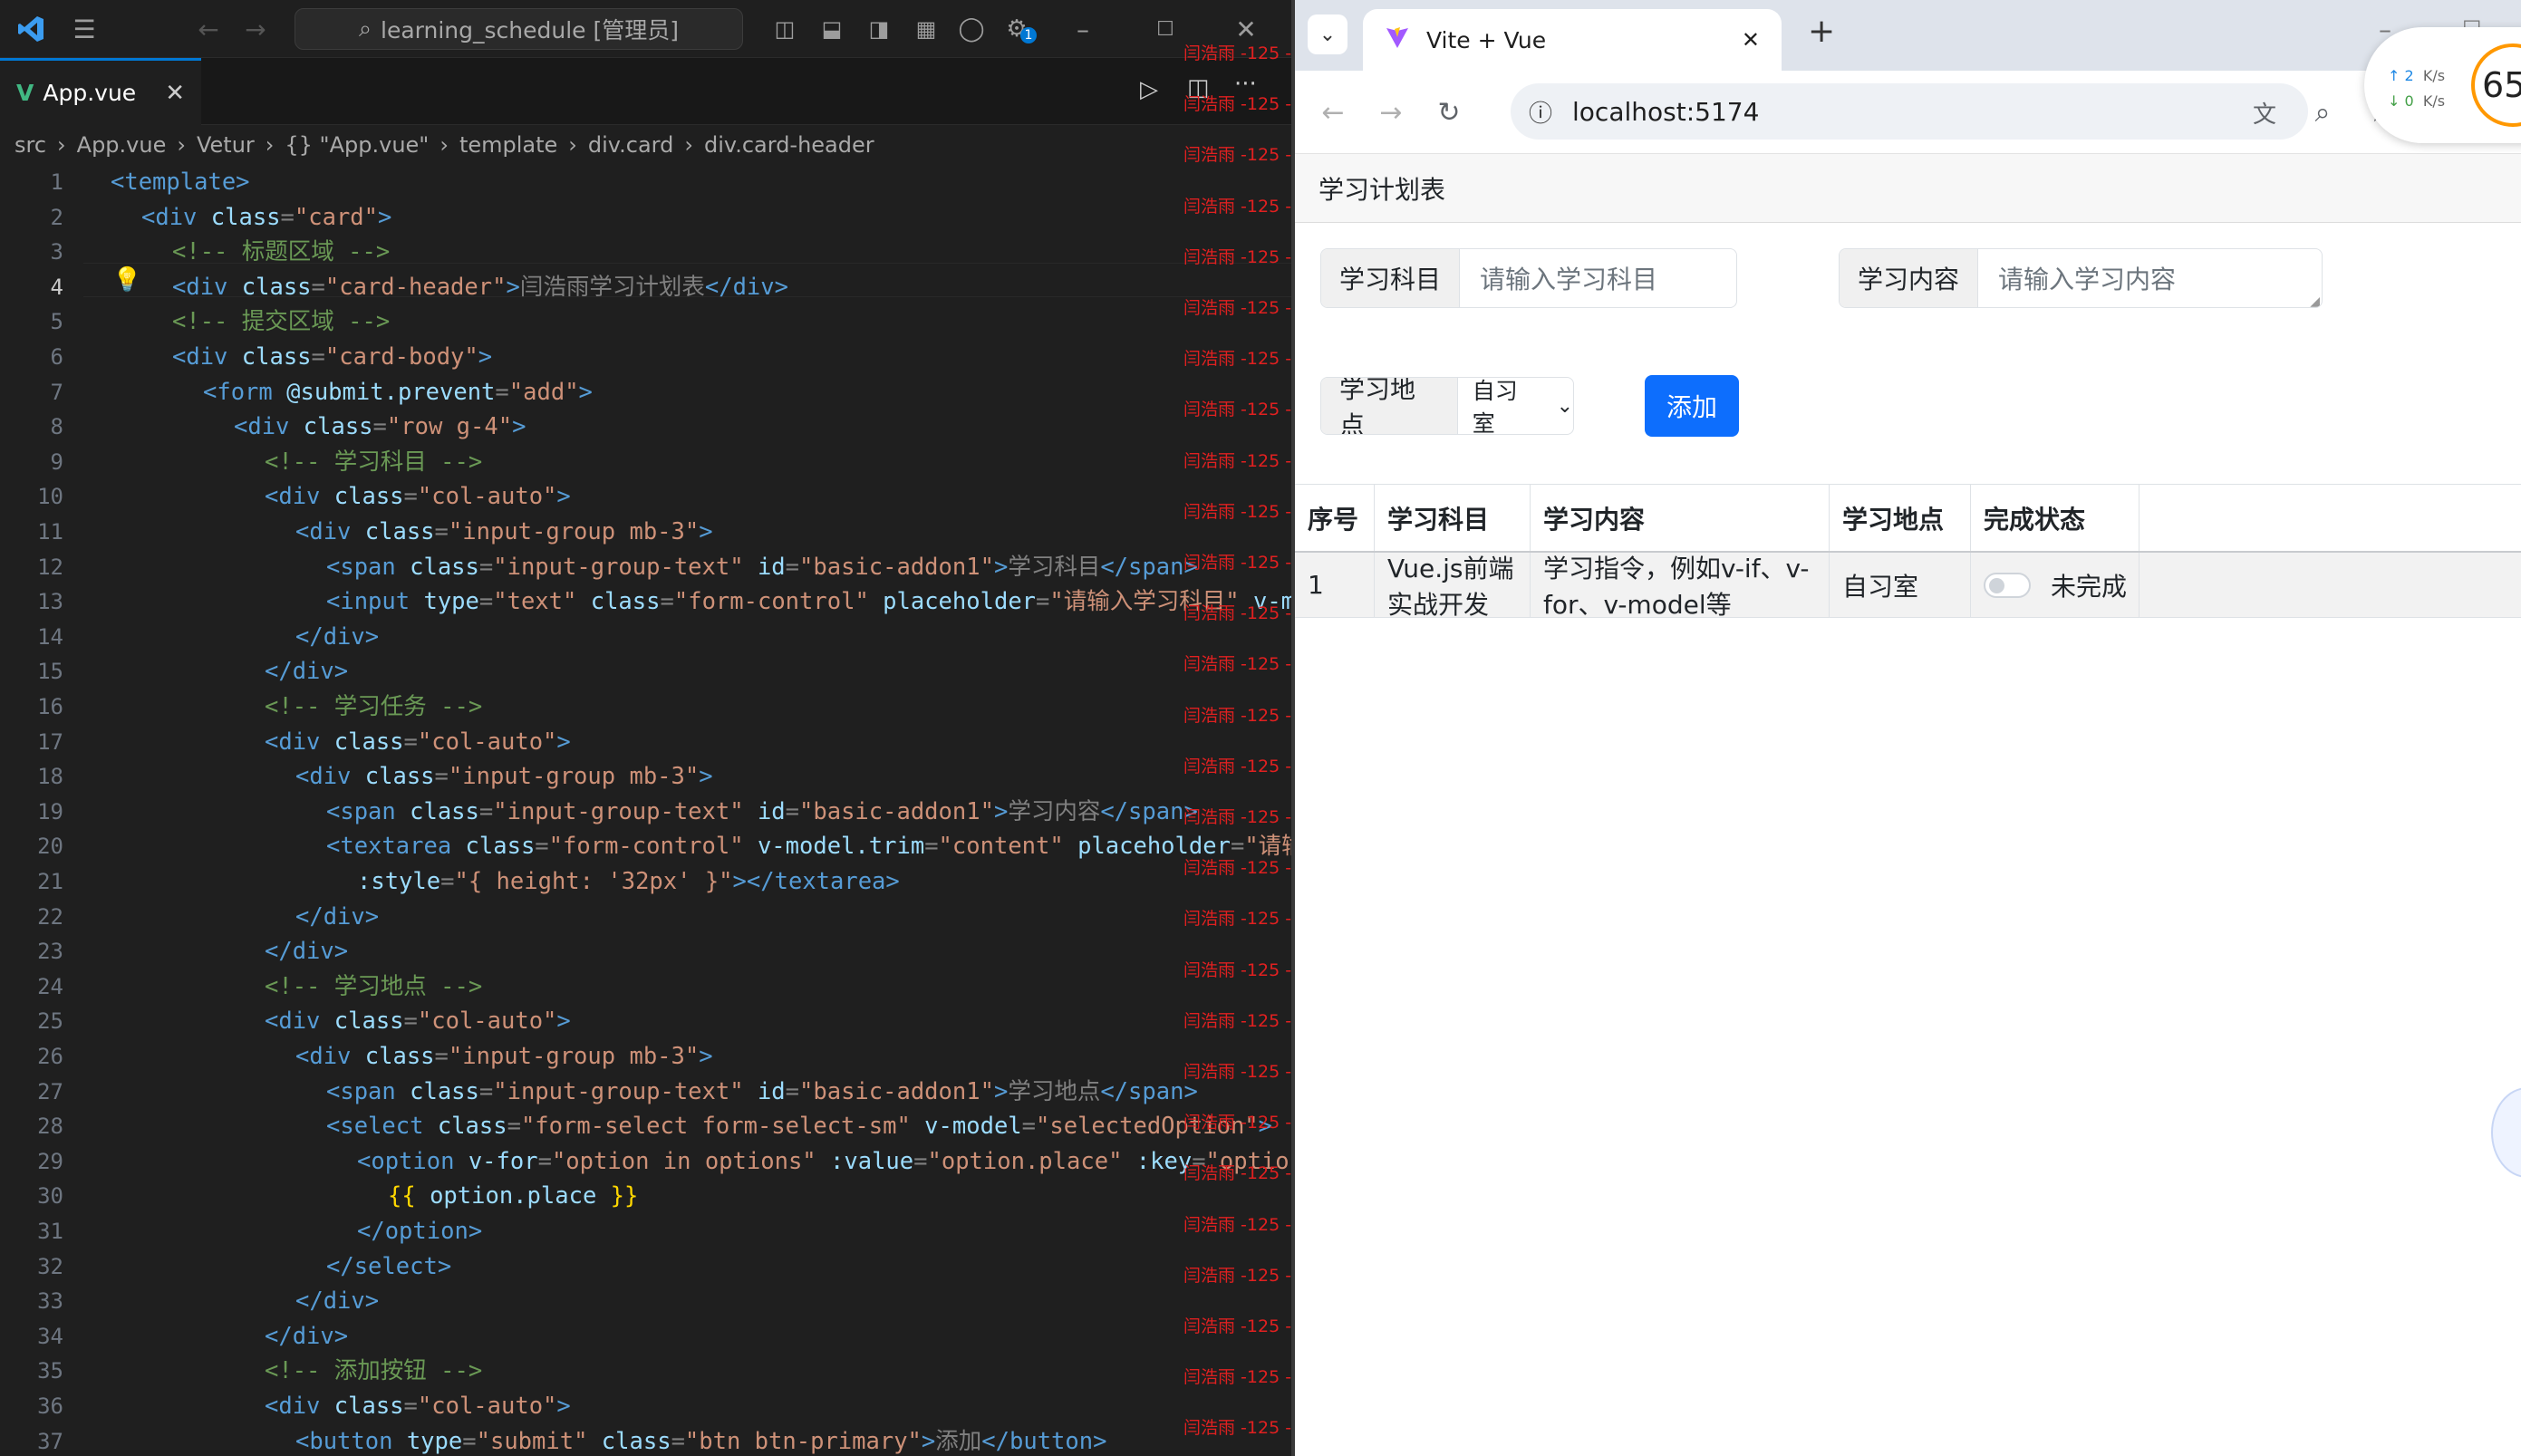  I want to click on subject-input: 请输入学习科目, so click(1559, 278).